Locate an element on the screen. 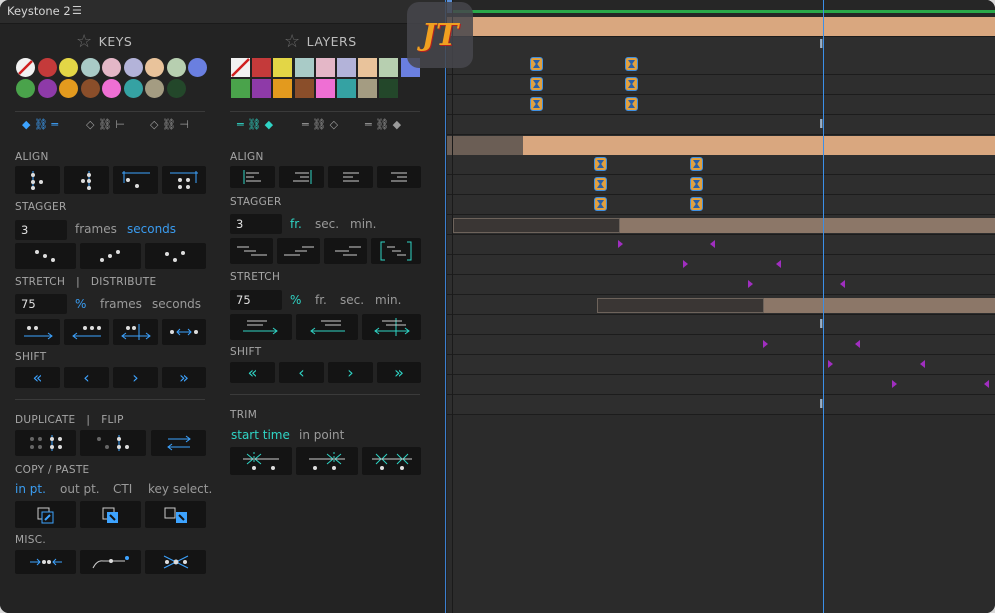  copy-keys-button is located at coordinates (45, 514).